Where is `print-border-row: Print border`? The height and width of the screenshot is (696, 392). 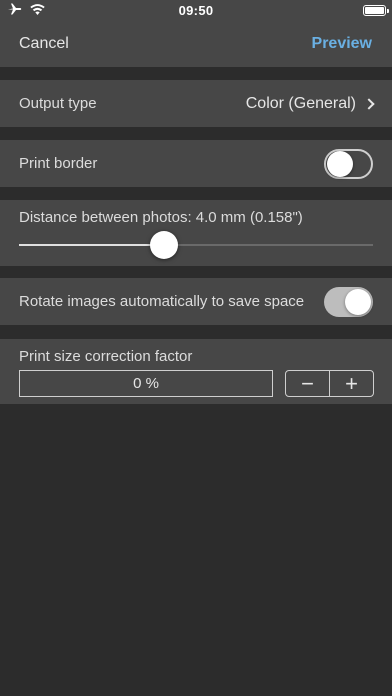 print-border-row: Print border is located at coordinates (196, 163).